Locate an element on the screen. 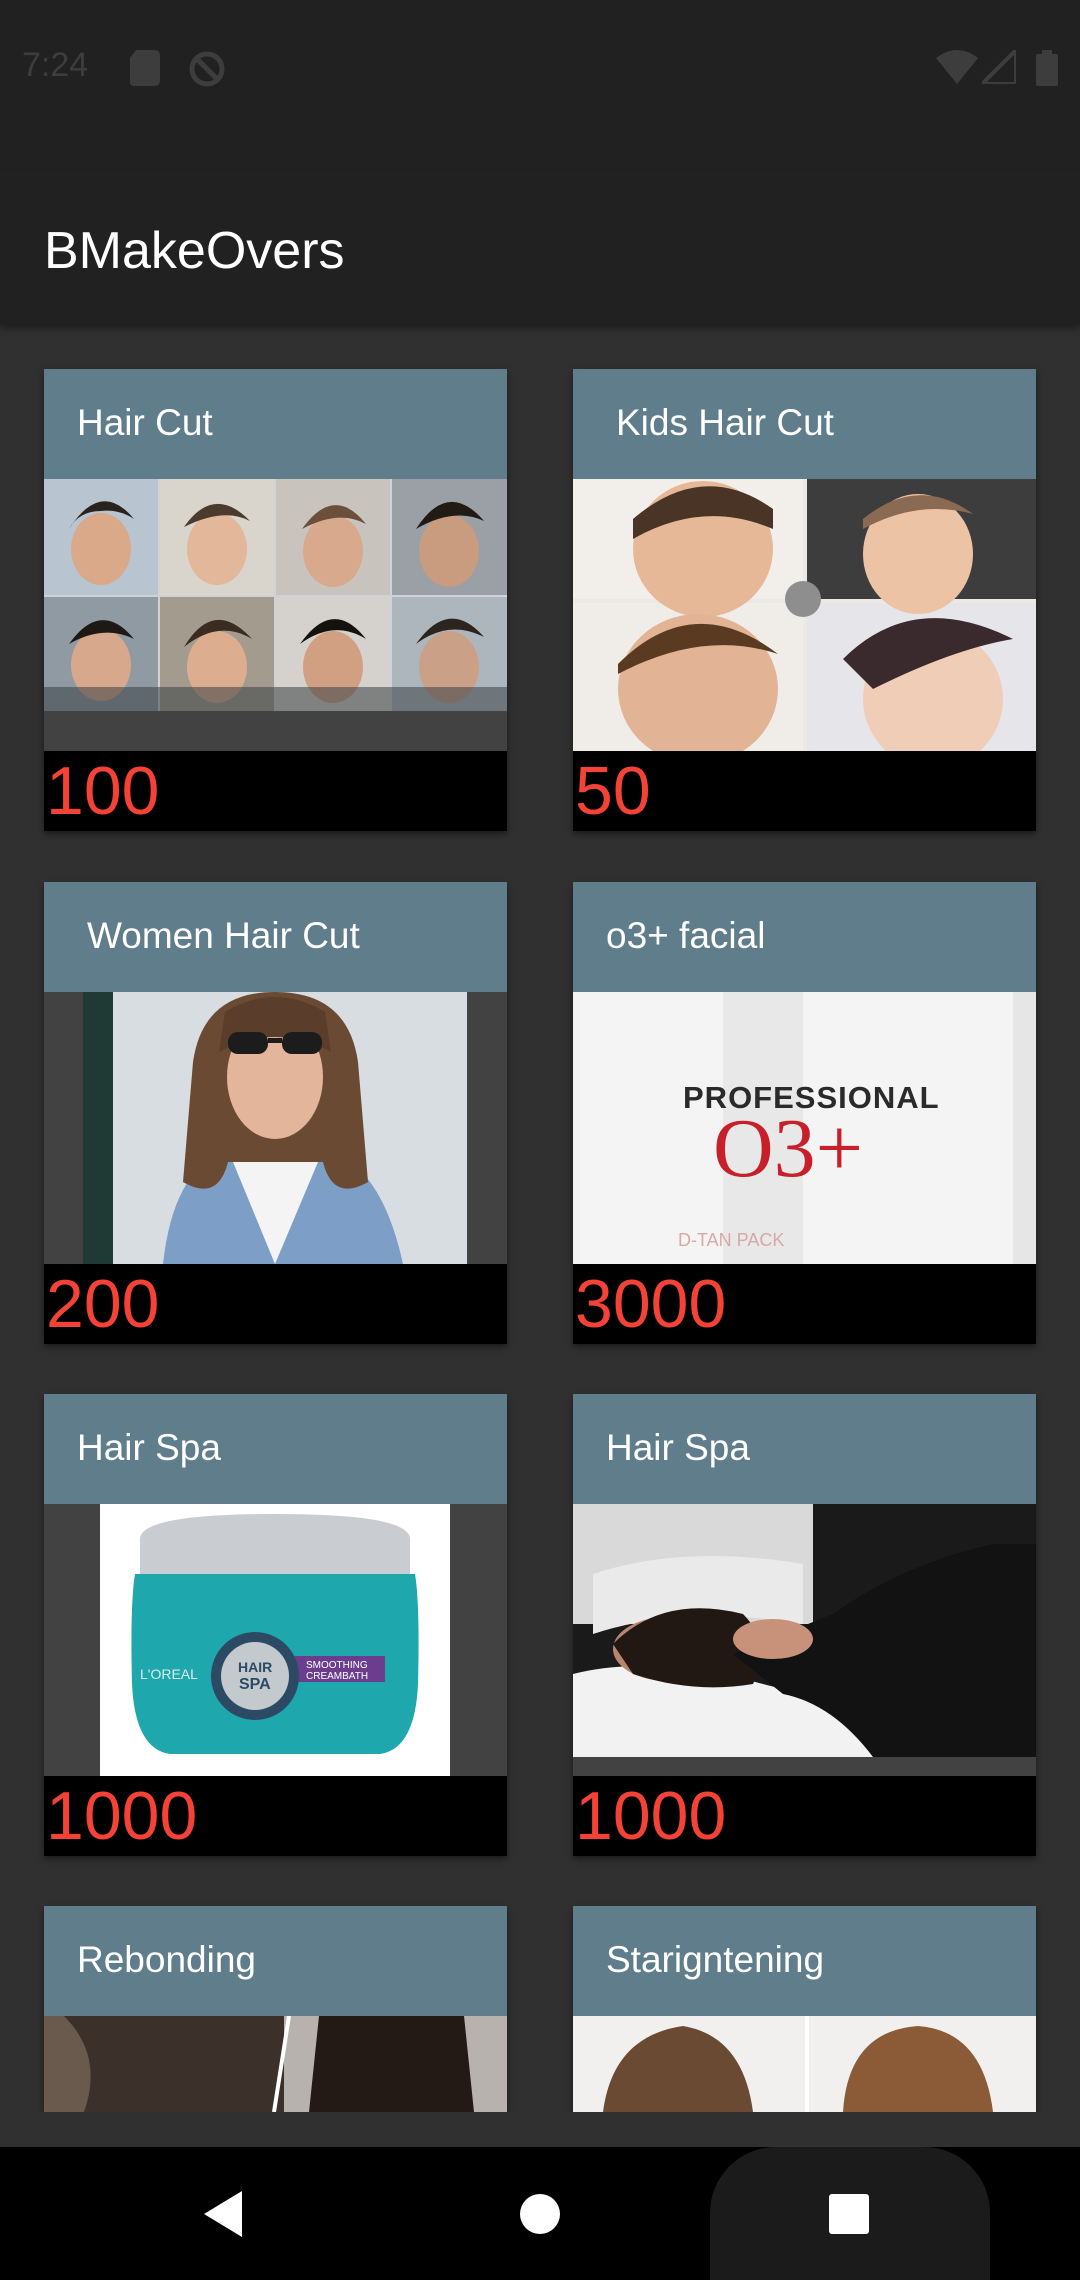 This screenshot has height=2280, width=1080. o3-logo-text: O3+ is located at coordinates (788, 1148).